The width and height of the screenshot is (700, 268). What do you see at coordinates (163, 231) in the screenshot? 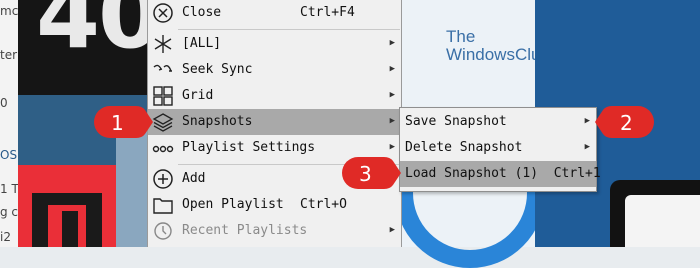
I see `history-icon` at bounding box center [163, 231].